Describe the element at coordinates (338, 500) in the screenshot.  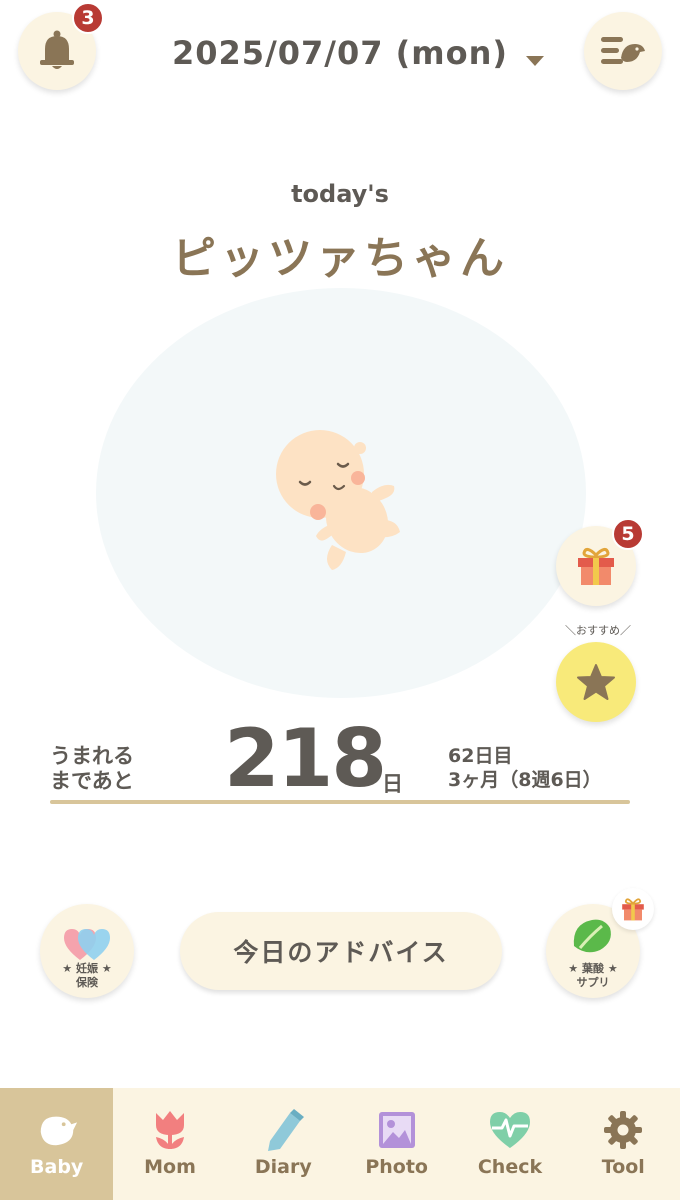
I see `sleeping-baby-illustration` at that location.